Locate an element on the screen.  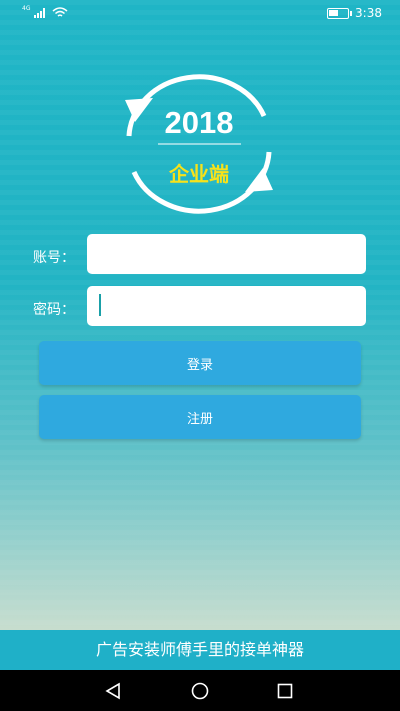
status-left: 4G is located at coordinates (45, 11).